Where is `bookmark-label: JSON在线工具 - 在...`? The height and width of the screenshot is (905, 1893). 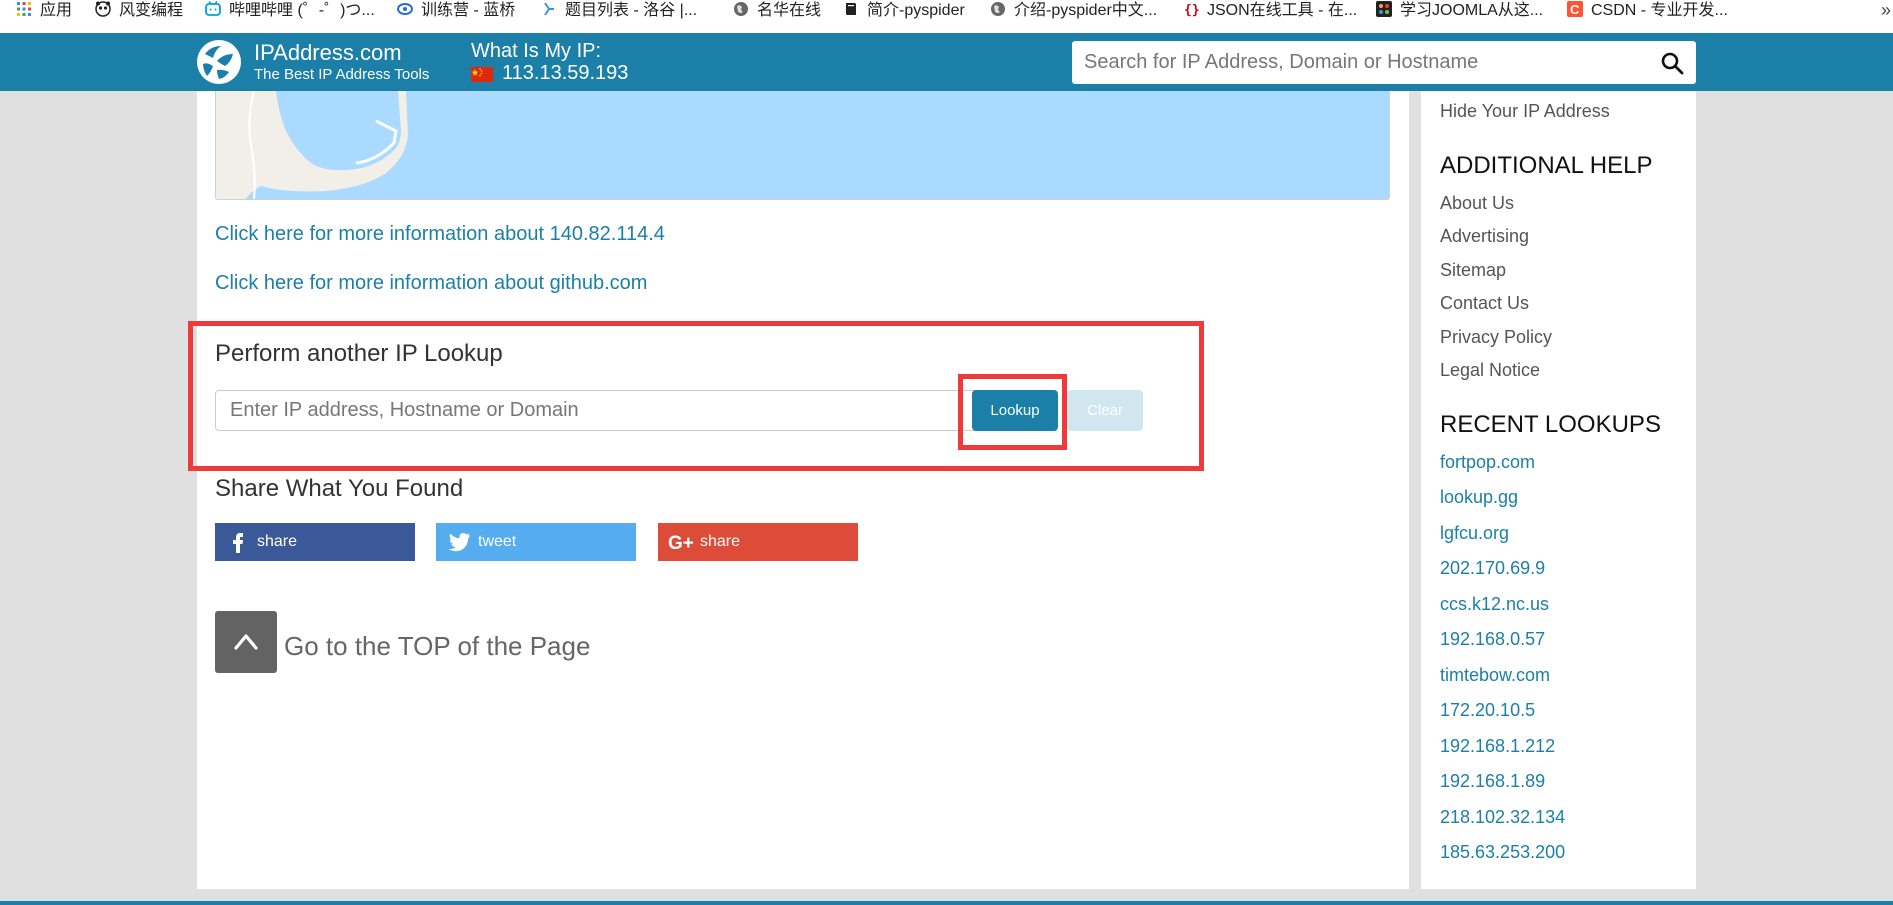 bookmark-label: JSON在线工具 - 在... is located at coordinates (1282, 10).